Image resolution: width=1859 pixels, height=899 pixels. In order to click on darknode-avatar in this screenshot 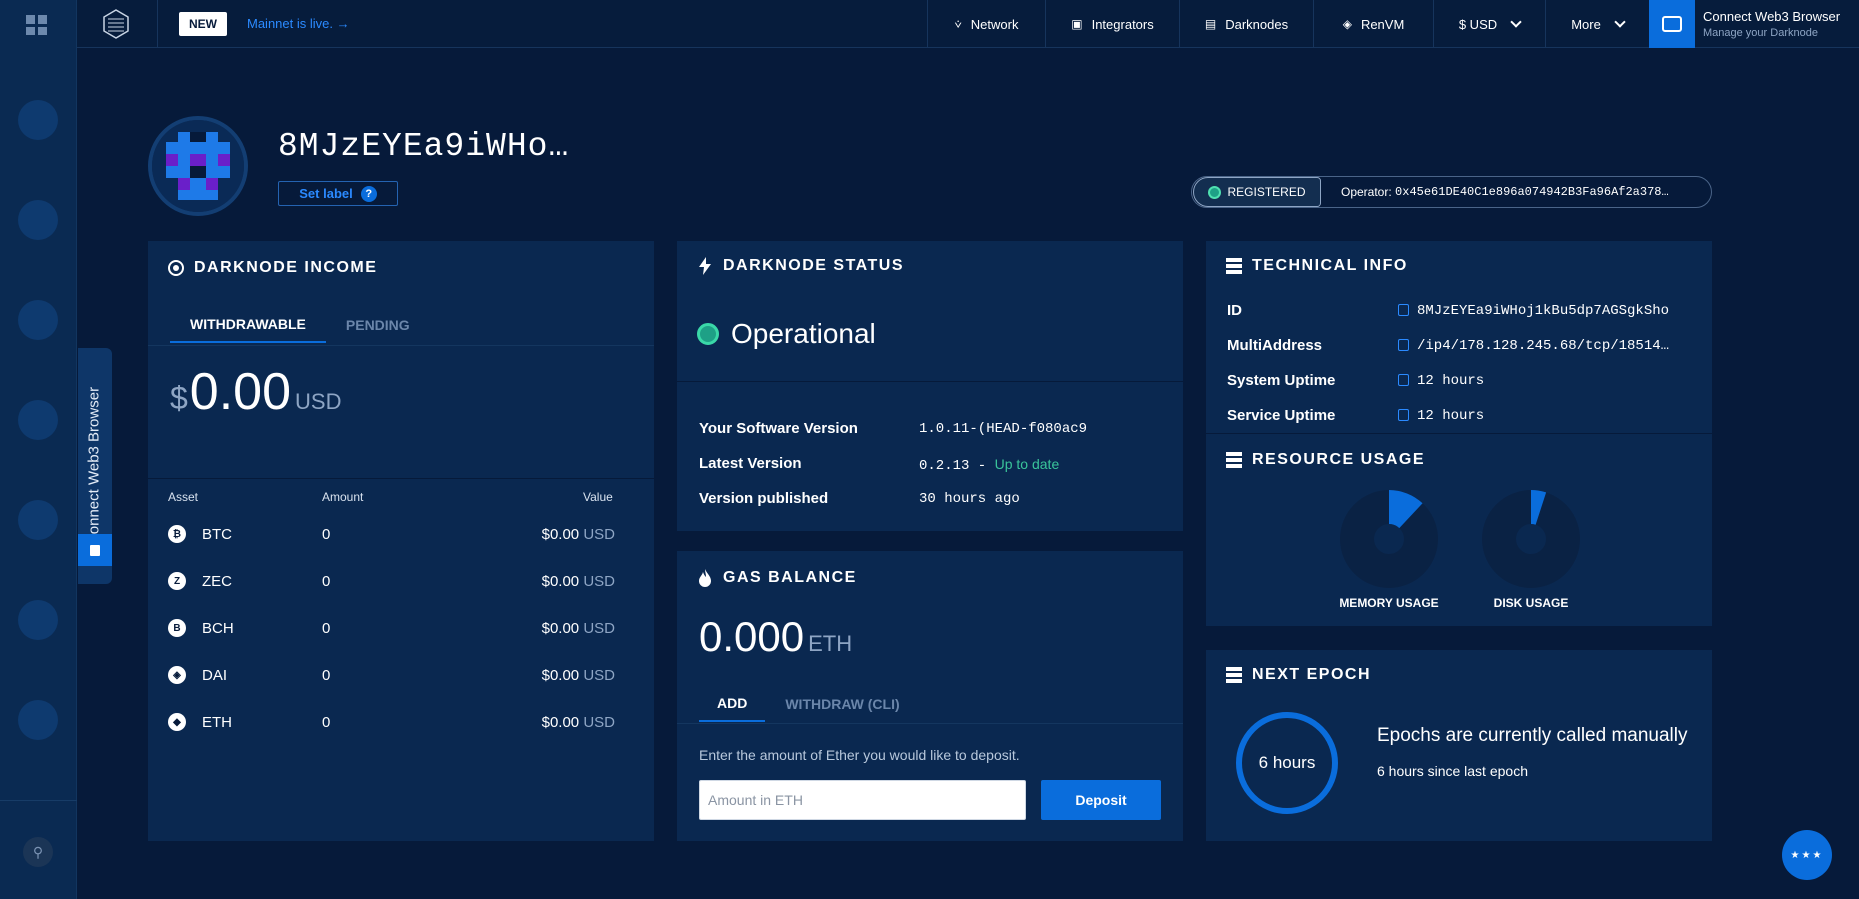, I will do `click(198, 166)`.